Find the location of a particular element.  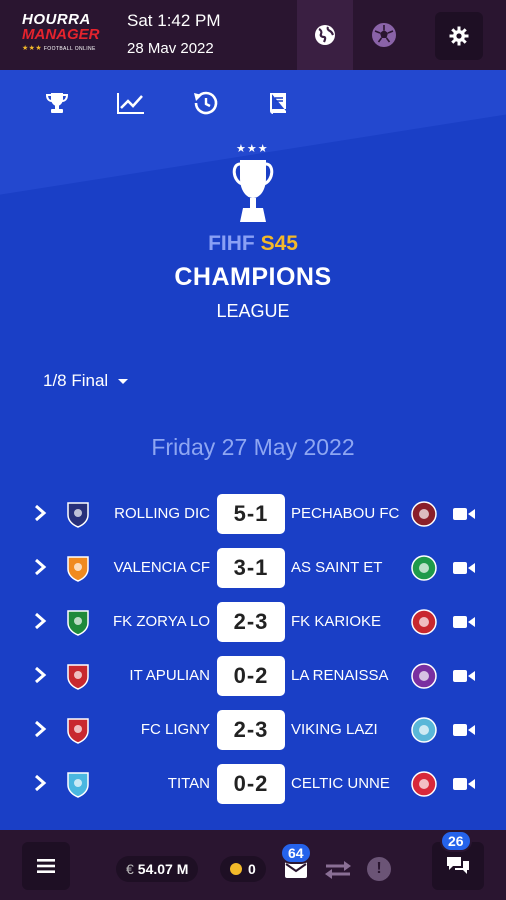

hamburger-icon is located at coordinates (46, 866).